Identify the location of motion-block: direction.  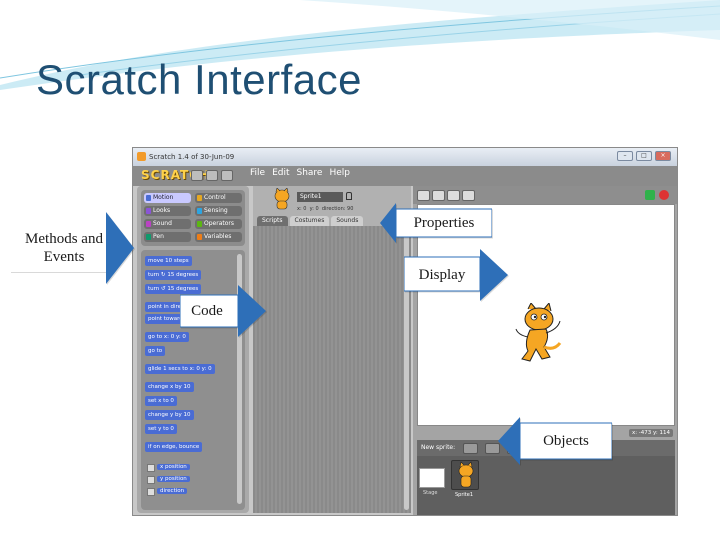
(167, 491).